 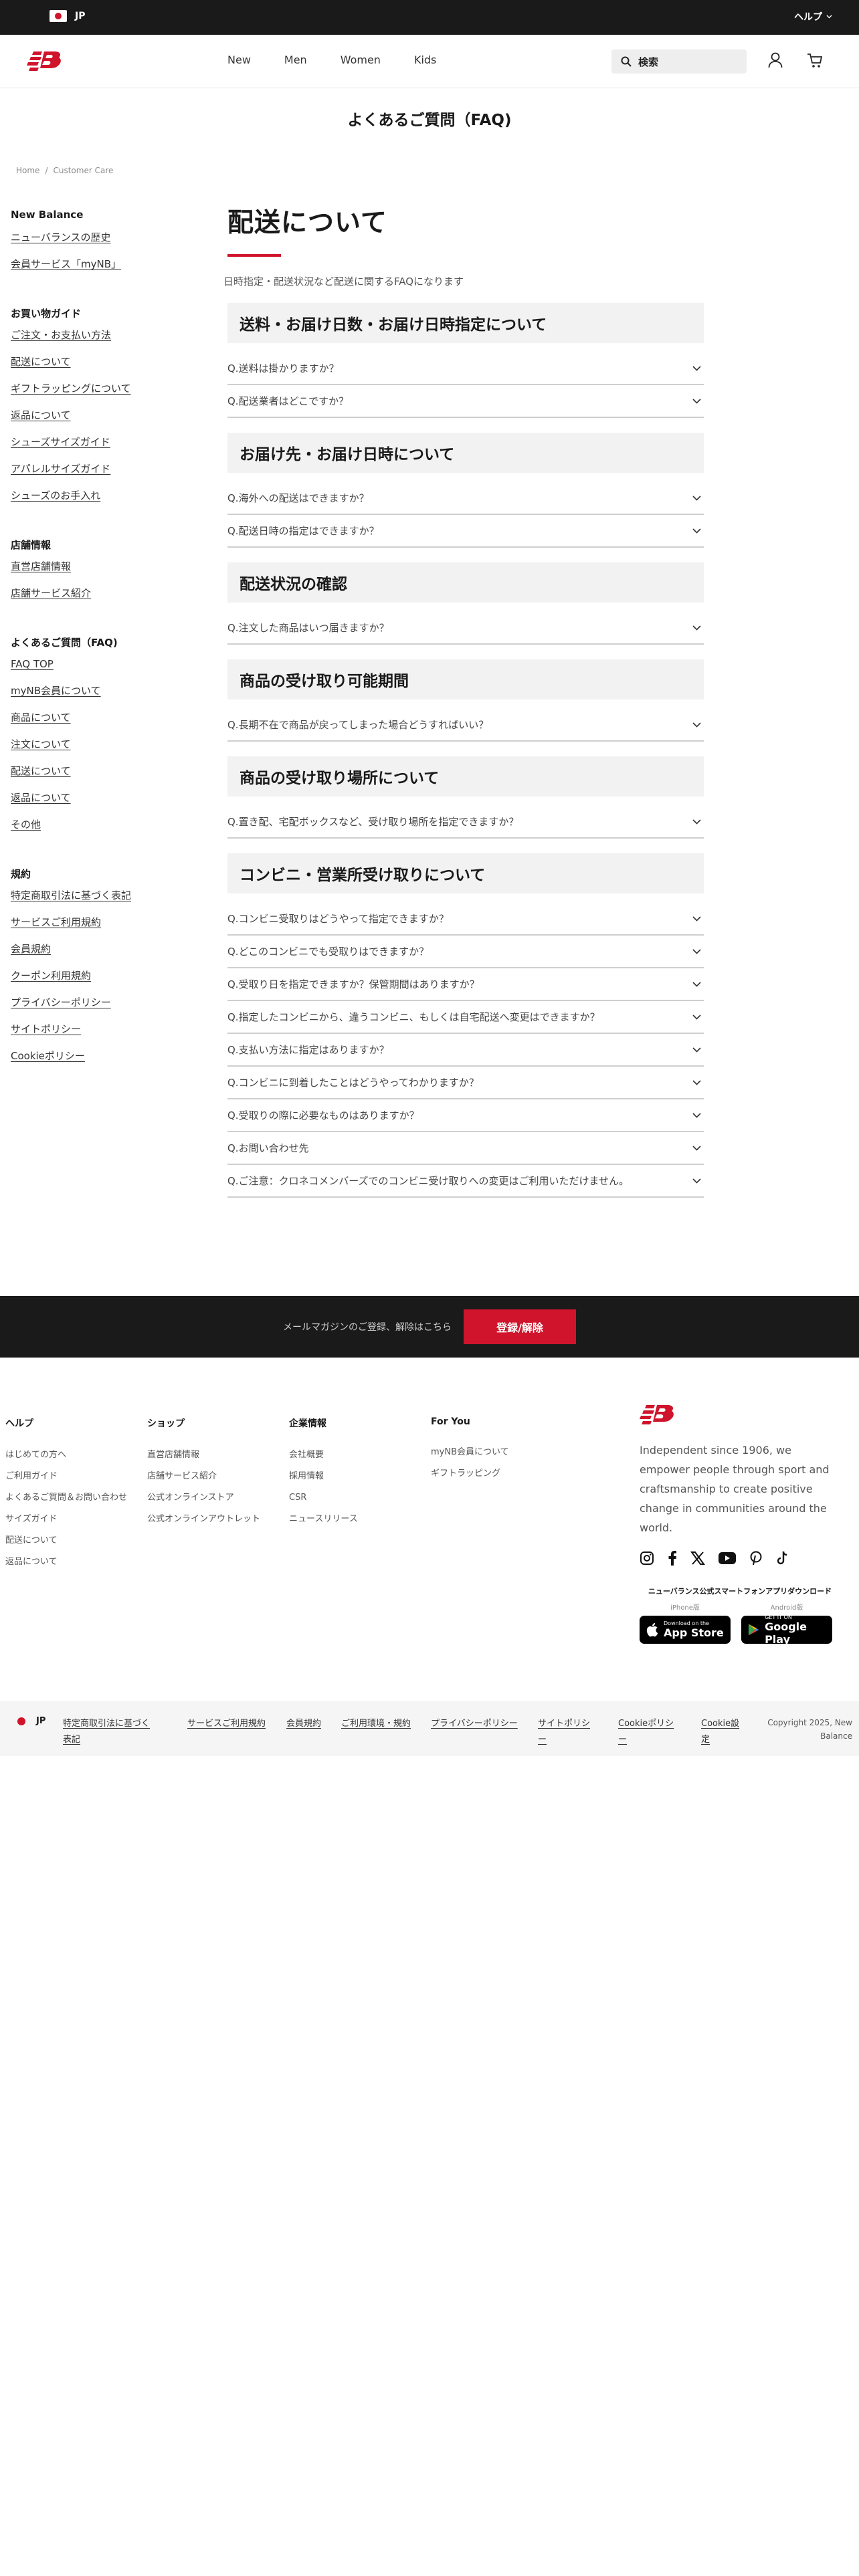 I want to click on cart-icon, so click(x=815, y=60).